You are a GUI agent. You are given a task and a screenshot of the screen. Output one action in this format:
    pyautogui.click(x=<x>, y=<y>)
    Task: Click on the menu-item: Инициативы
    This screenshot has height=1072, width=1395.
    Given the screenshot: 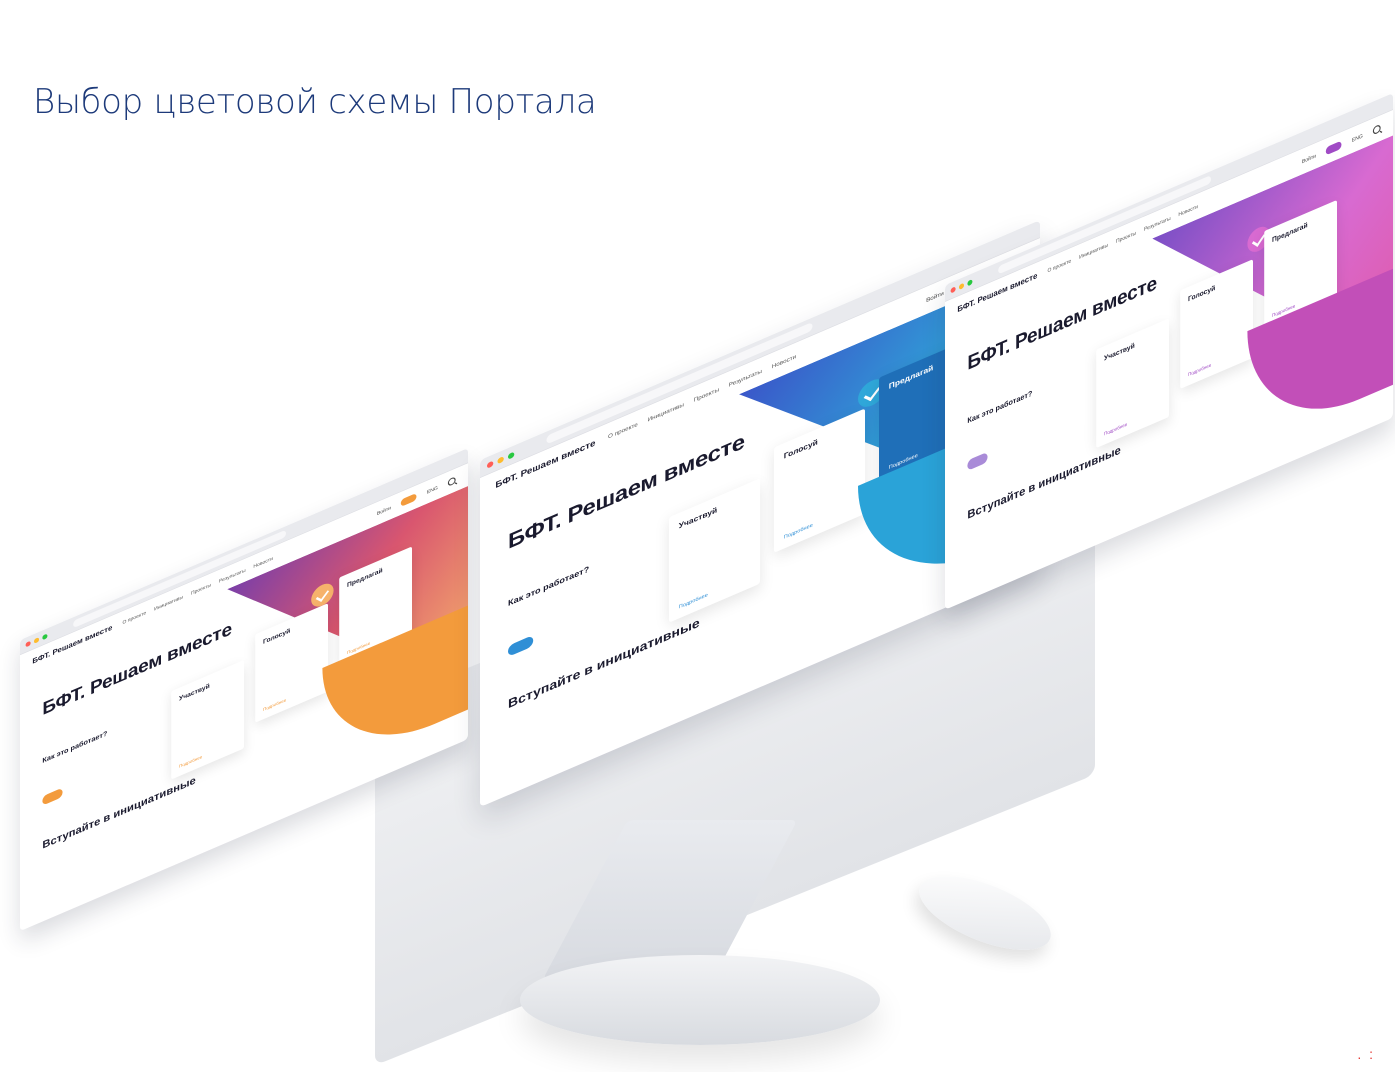 What is the action you would take?
    pyautogui.click(x=1093, y=251)
    